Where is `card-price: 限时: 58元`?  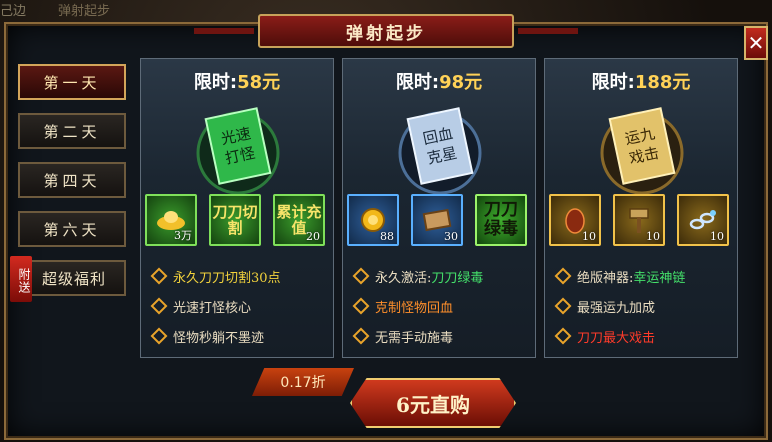 card-price: 限时: 58元 is located at coordinates (237, 81).